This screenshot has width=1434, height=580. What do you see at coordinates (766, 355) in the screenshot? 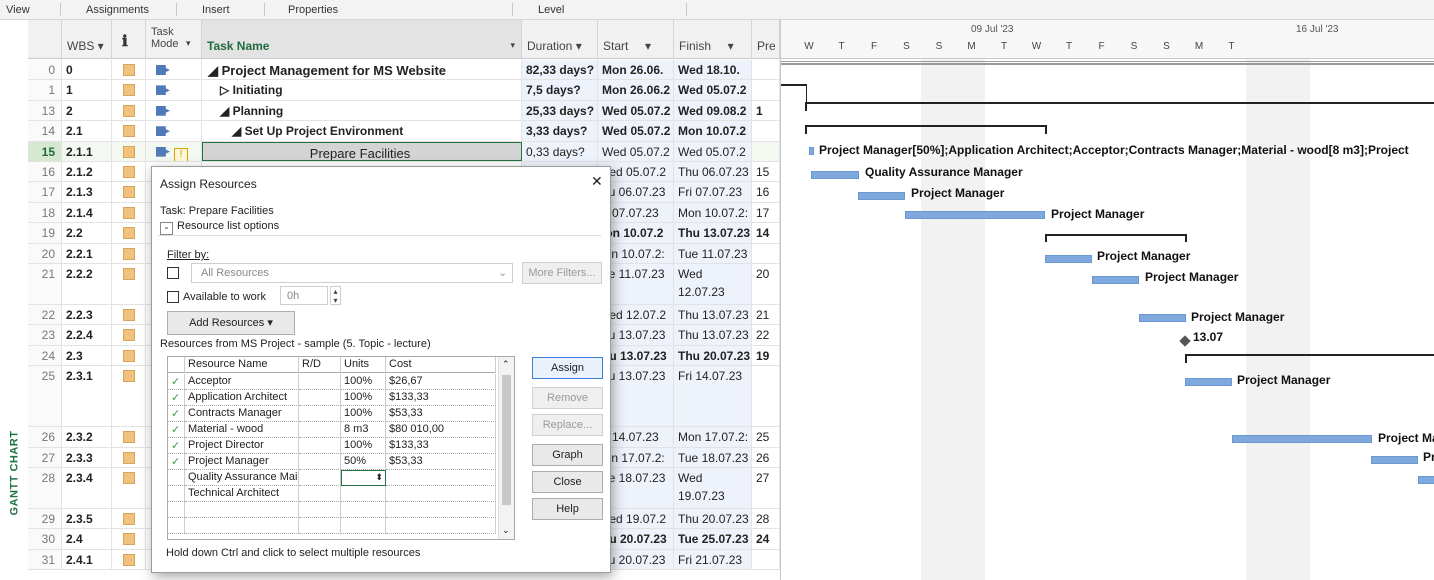
I see `predecessors-cell: 19` at bounding box center [766, 355].